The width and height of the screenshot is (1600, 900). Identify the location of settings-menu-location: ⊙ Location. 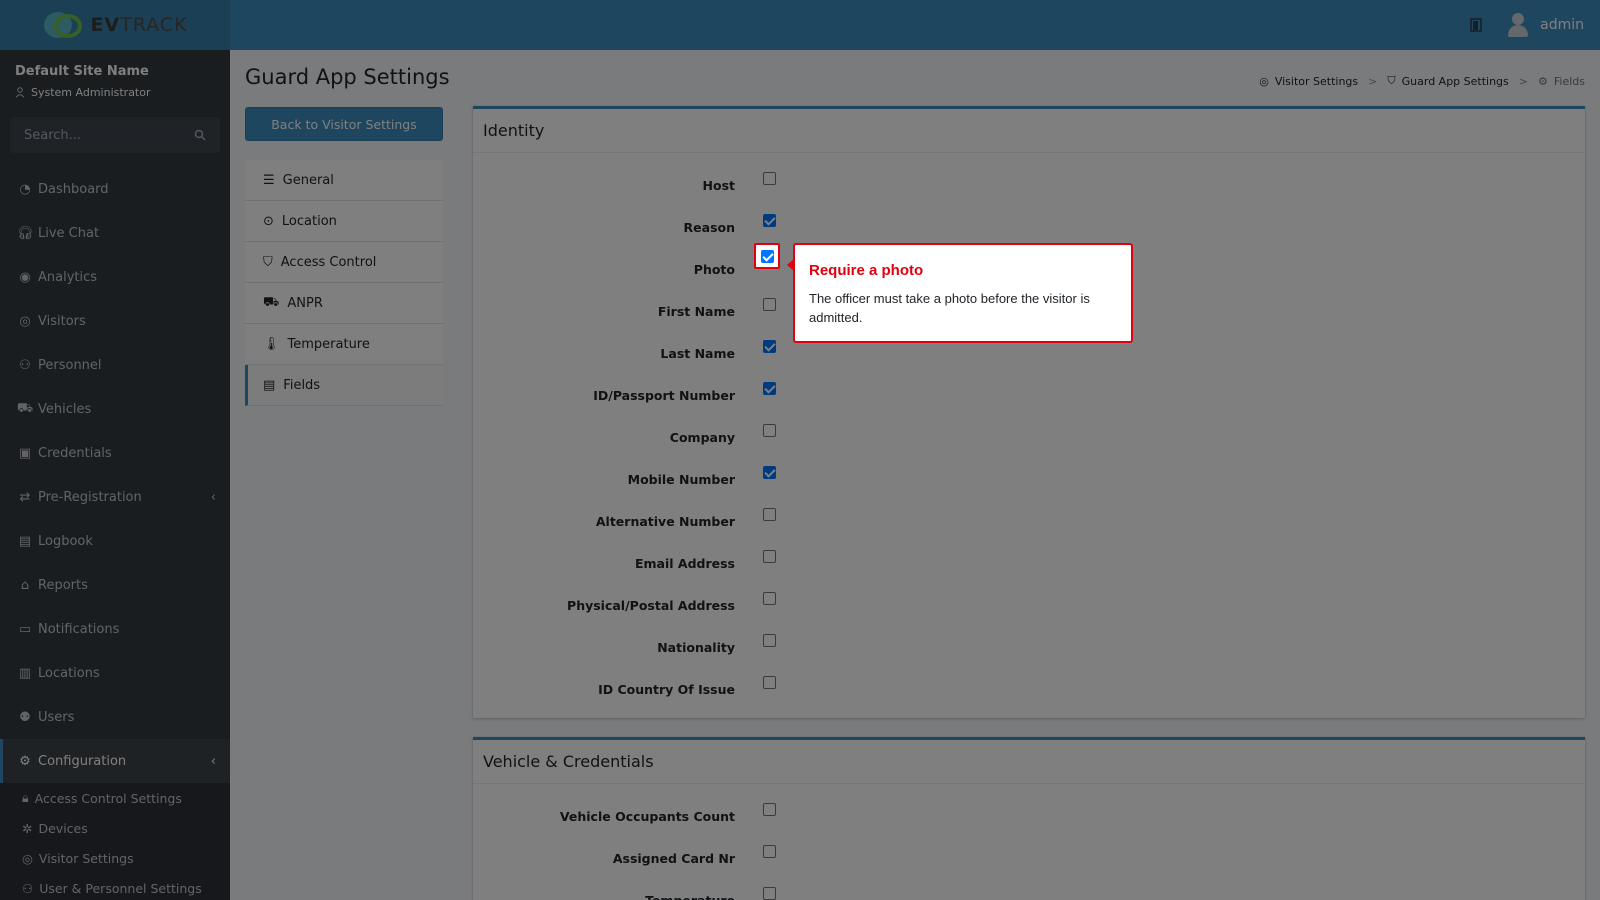
(344, 221).